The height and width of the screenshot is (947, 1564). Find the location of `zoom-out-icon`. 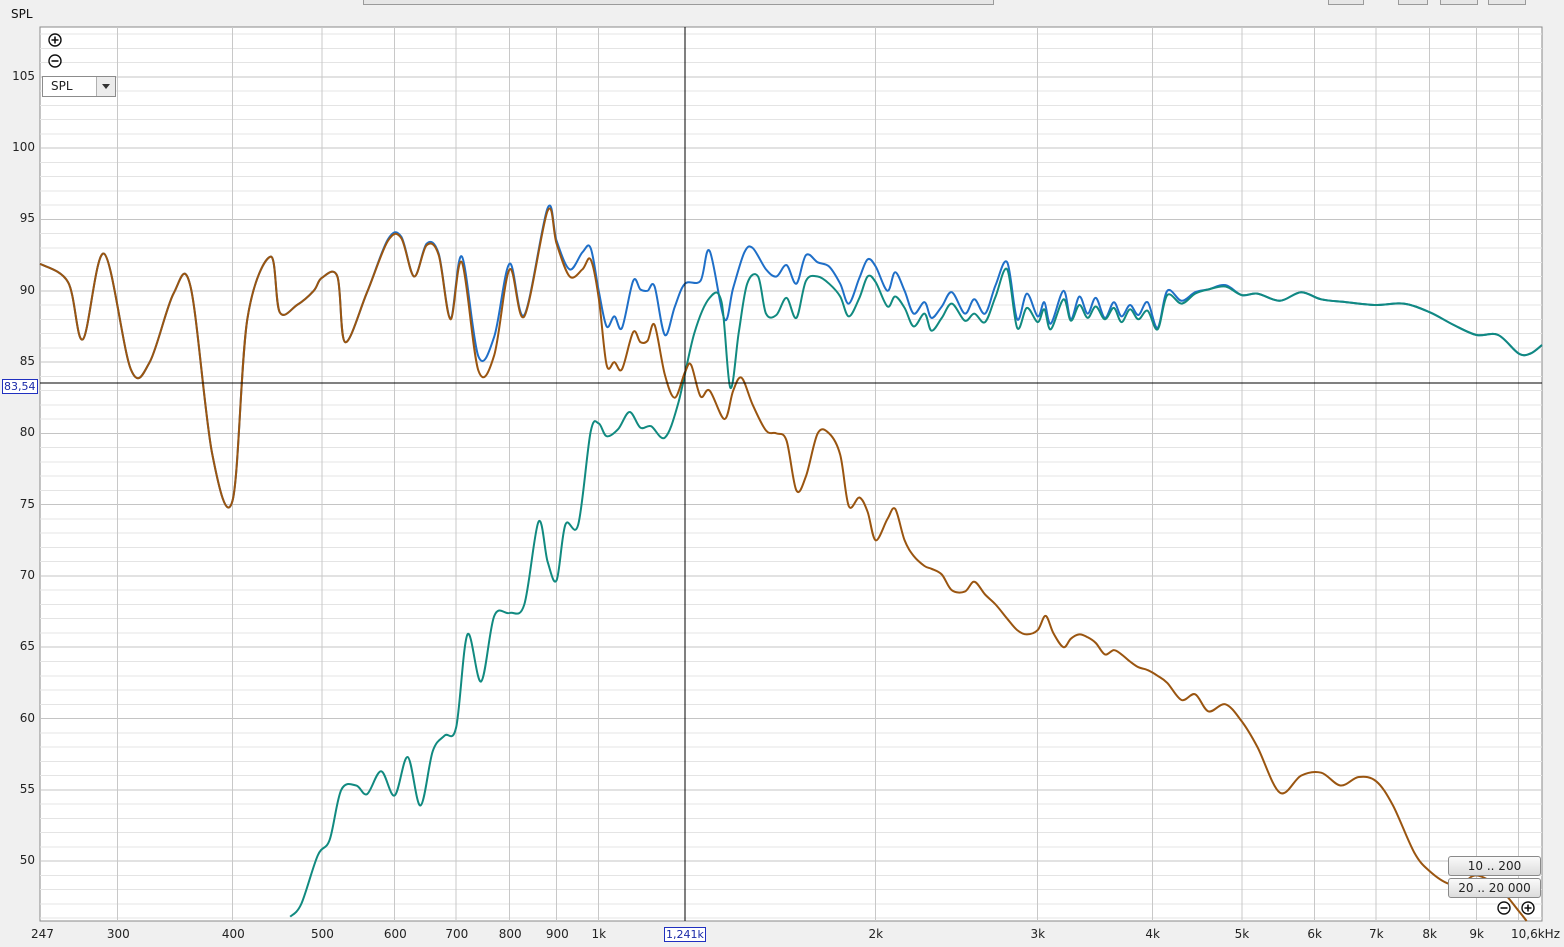

zoom-out-icon is located at coordinates (55, 61).